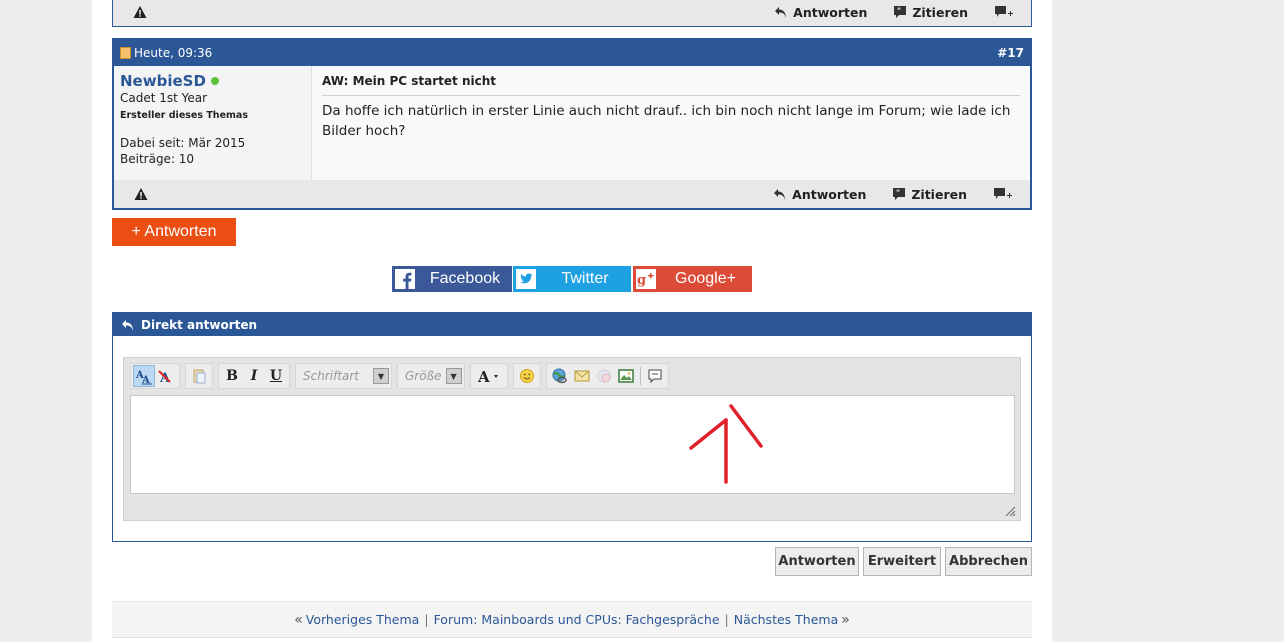 The image size is (1284, 642). I want to click on right-quote-glyph: », so click(845, 619).